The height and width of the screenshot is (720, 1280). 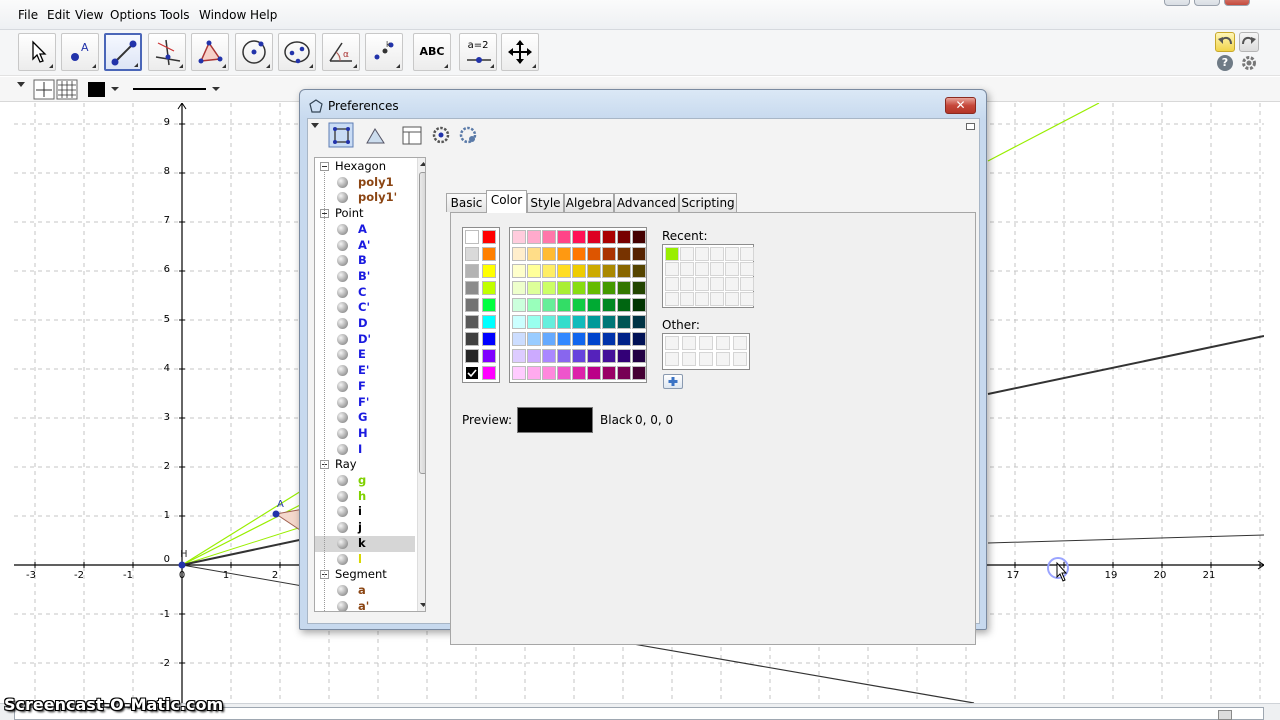 What do you see at coordinates (478, 52) in the screenshot?
I see `slider-tool: a=2` at bounding box center [478, 52].